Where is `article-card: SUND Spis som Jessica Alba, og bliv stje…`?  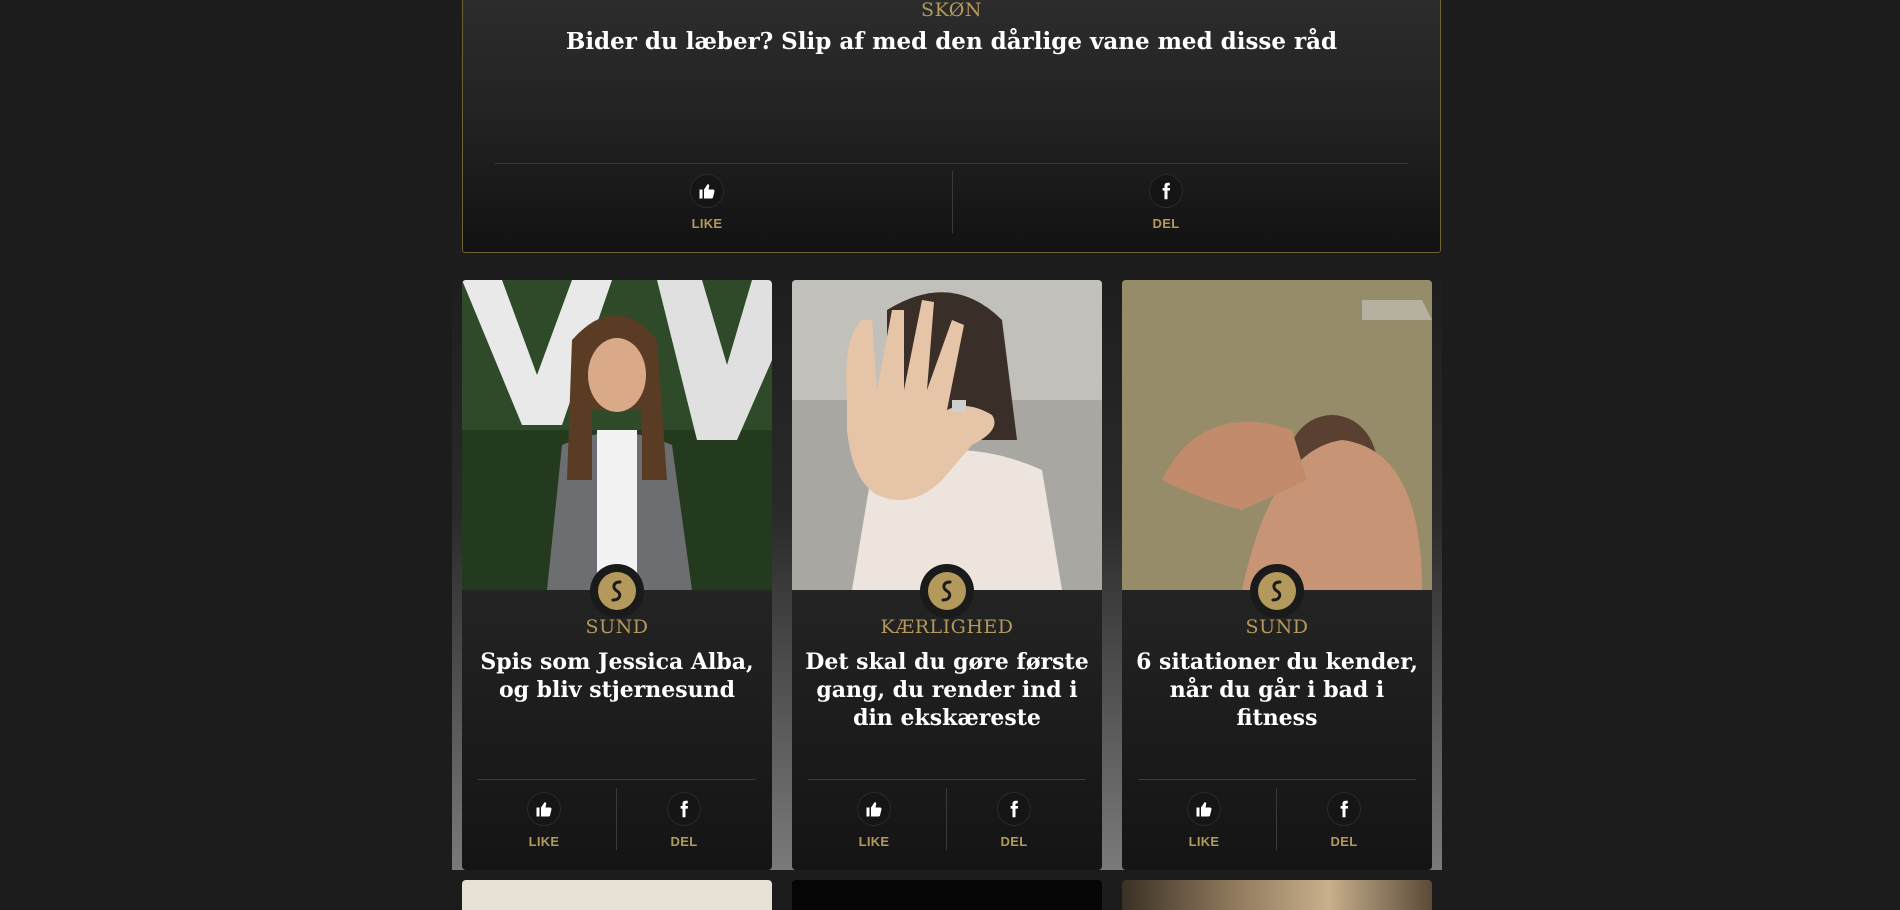 article-card: SUND Spis som Jessica Alba, og bliv stje… is located at coordinates (617, 575).